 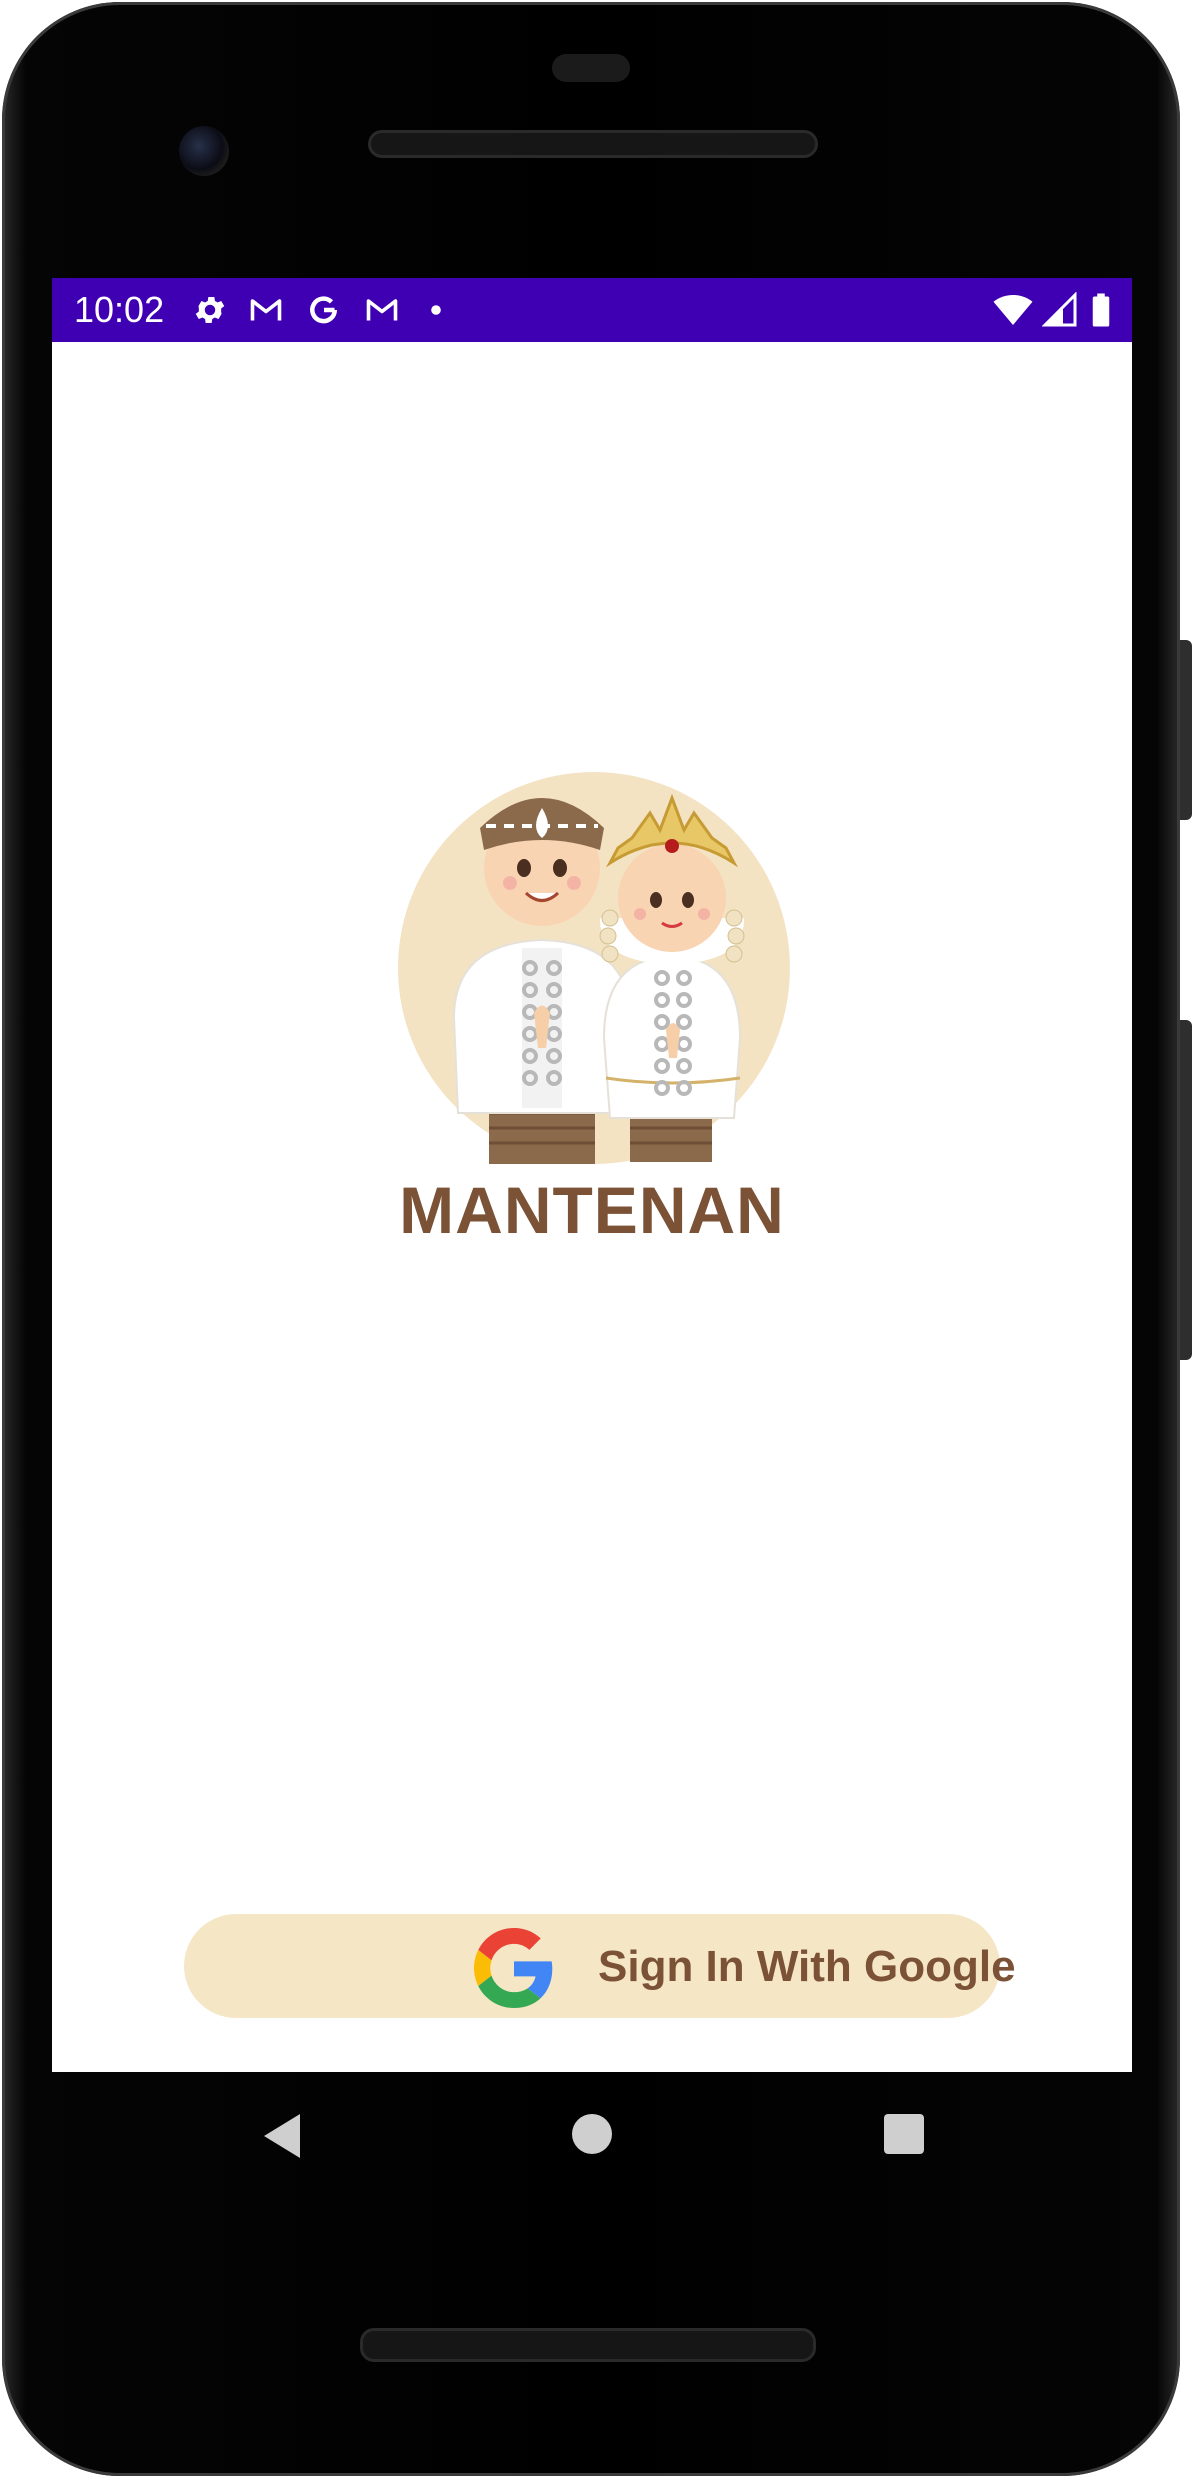 I want to click on bride-and-groom-logo, so click(x=594, y=968).